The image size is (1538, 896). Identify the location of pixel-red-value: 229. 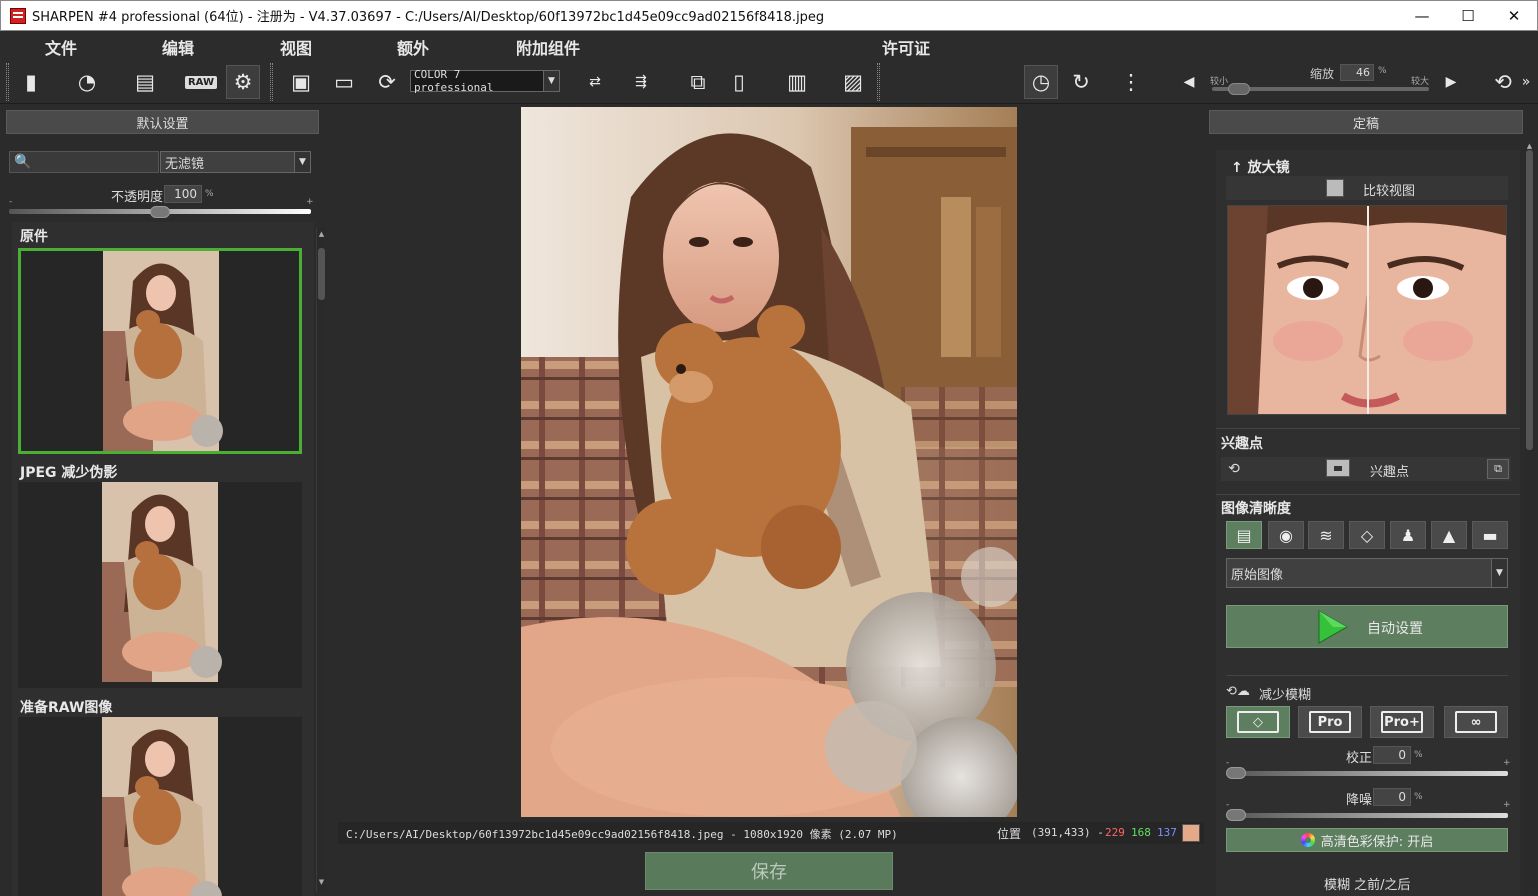
(1115, 832).